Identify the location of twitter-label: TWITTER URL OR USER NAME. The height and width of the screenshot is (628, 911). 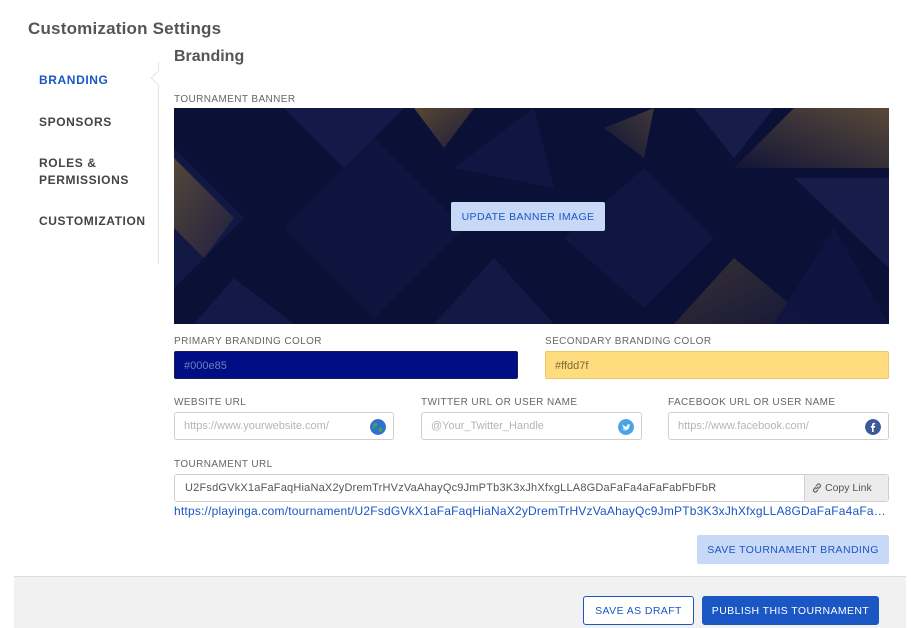
(499, 402).